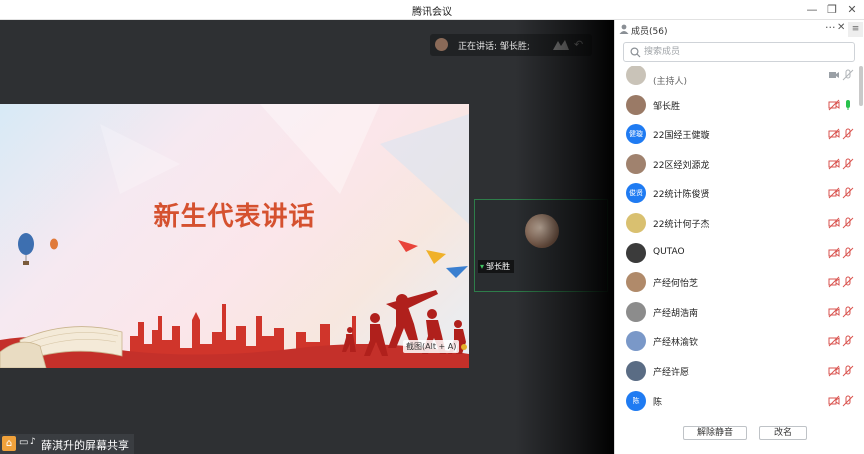 The image size is (864, 454). Describe the element at coordinates (676, 284) in the screenshot. I see `member-name: 产经何怡芝` at that location.